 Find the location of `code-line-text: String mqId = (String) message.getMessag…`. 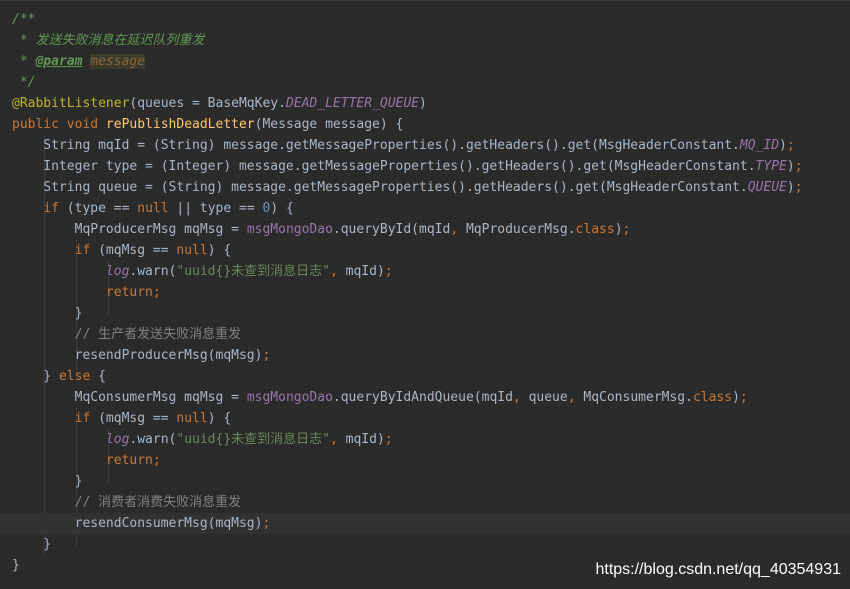

code-line-text: String mqId = (String) message.getMessag… is located at coordinates (403, 145).